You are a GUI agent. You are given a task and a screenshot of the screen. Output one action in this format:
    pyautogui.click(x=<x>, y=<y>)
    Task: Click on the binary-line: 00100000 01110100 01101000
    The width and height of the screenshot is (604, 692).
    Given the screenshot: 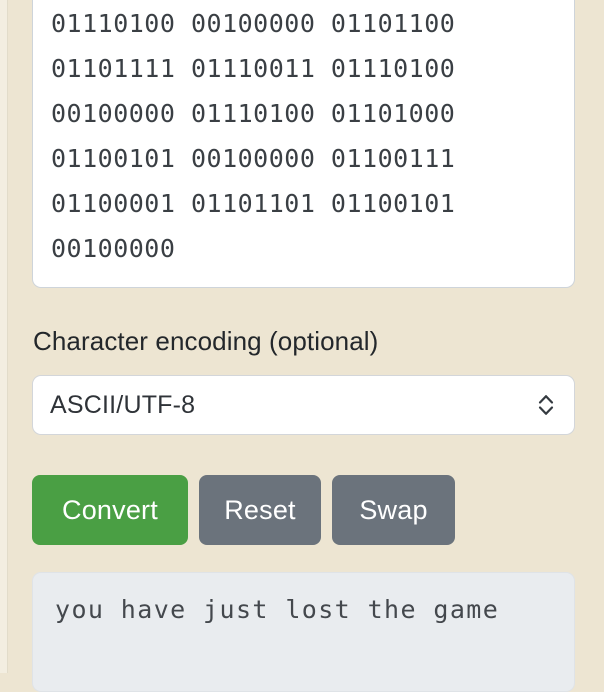 What is the action you would take?
    pyautogui.click(x=253, y=113)
    